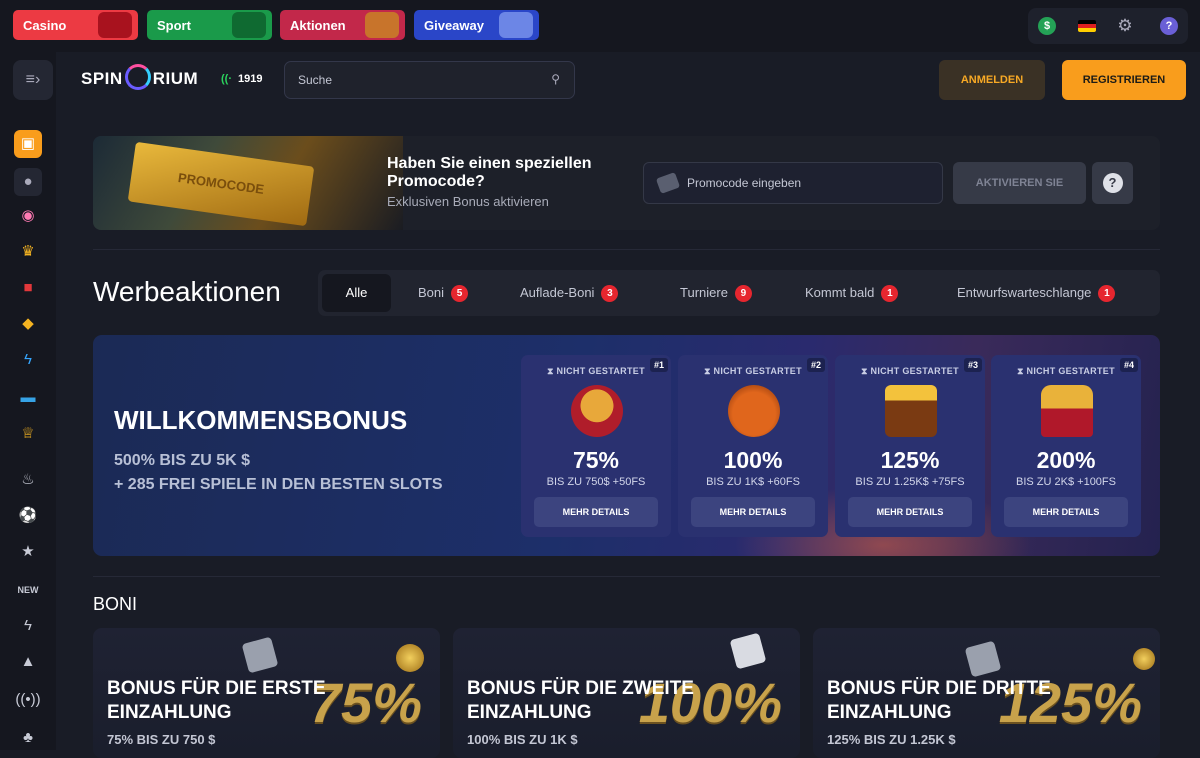 This screenshot has height=758, width=1200. I want to click on coin-icon, so click(410, 658).